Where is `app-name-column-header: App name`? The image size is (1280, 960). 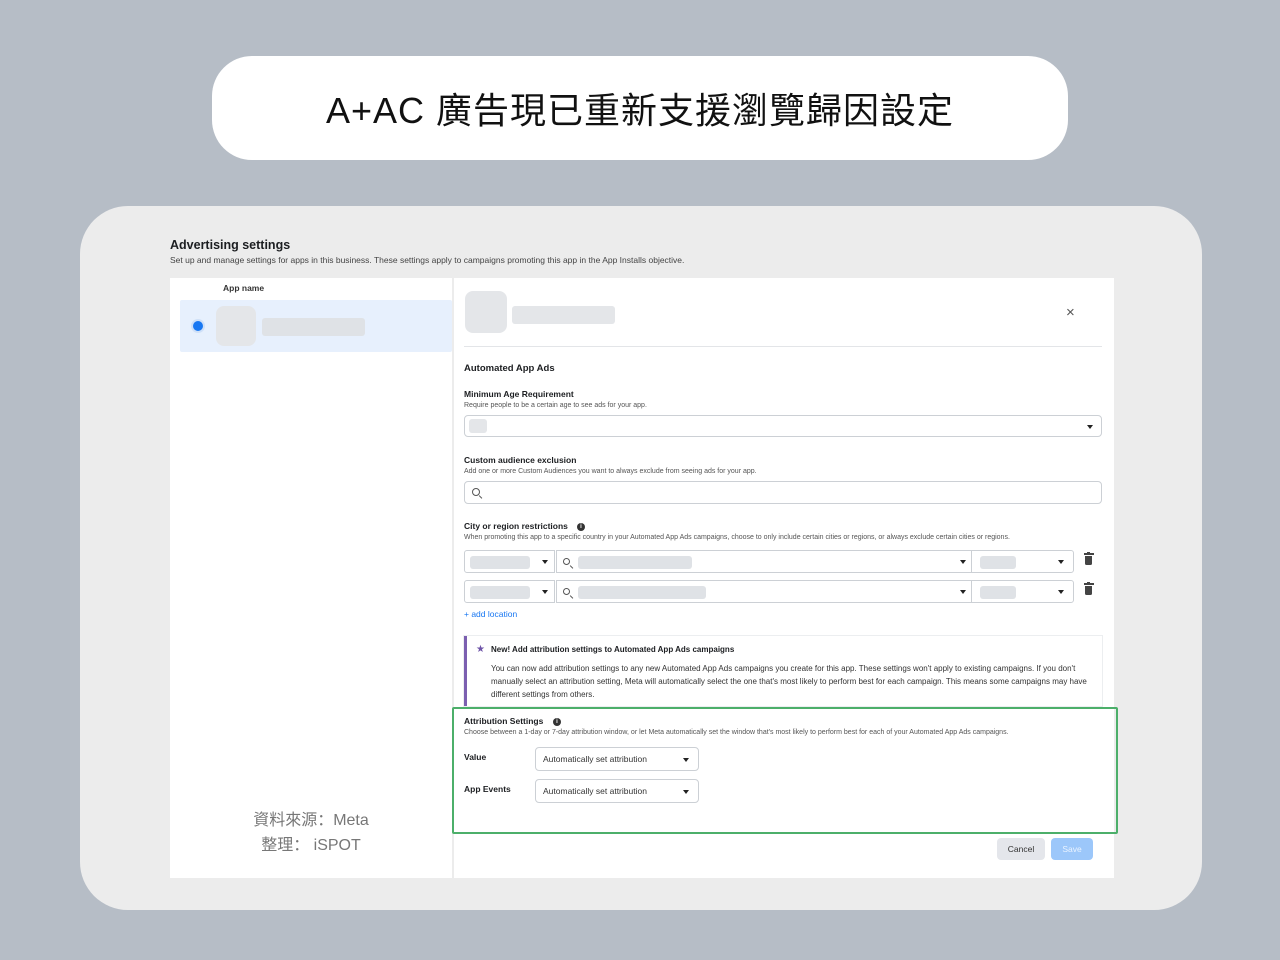
app-name-column-header: App name is located at coordinates (244, 288).